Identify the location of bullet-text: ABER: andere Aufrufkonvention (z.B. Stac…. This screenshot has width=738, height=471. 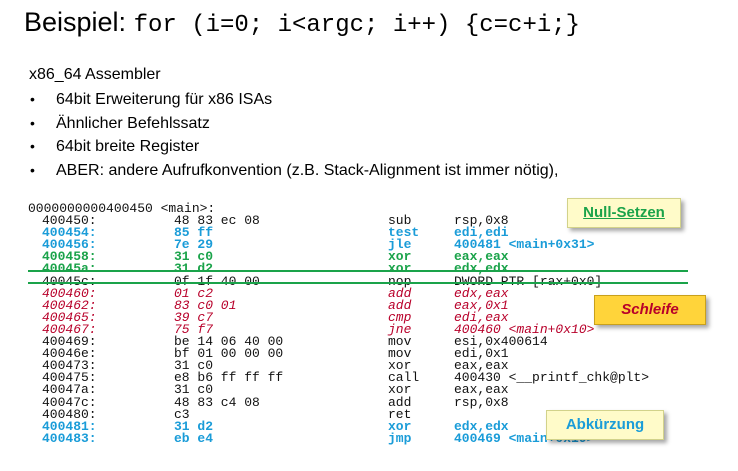
(307, 170).